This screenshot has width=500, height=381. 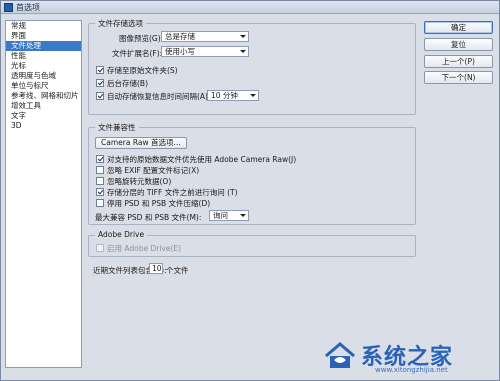 I want to click on app-icon, so click(x=8, y=7).